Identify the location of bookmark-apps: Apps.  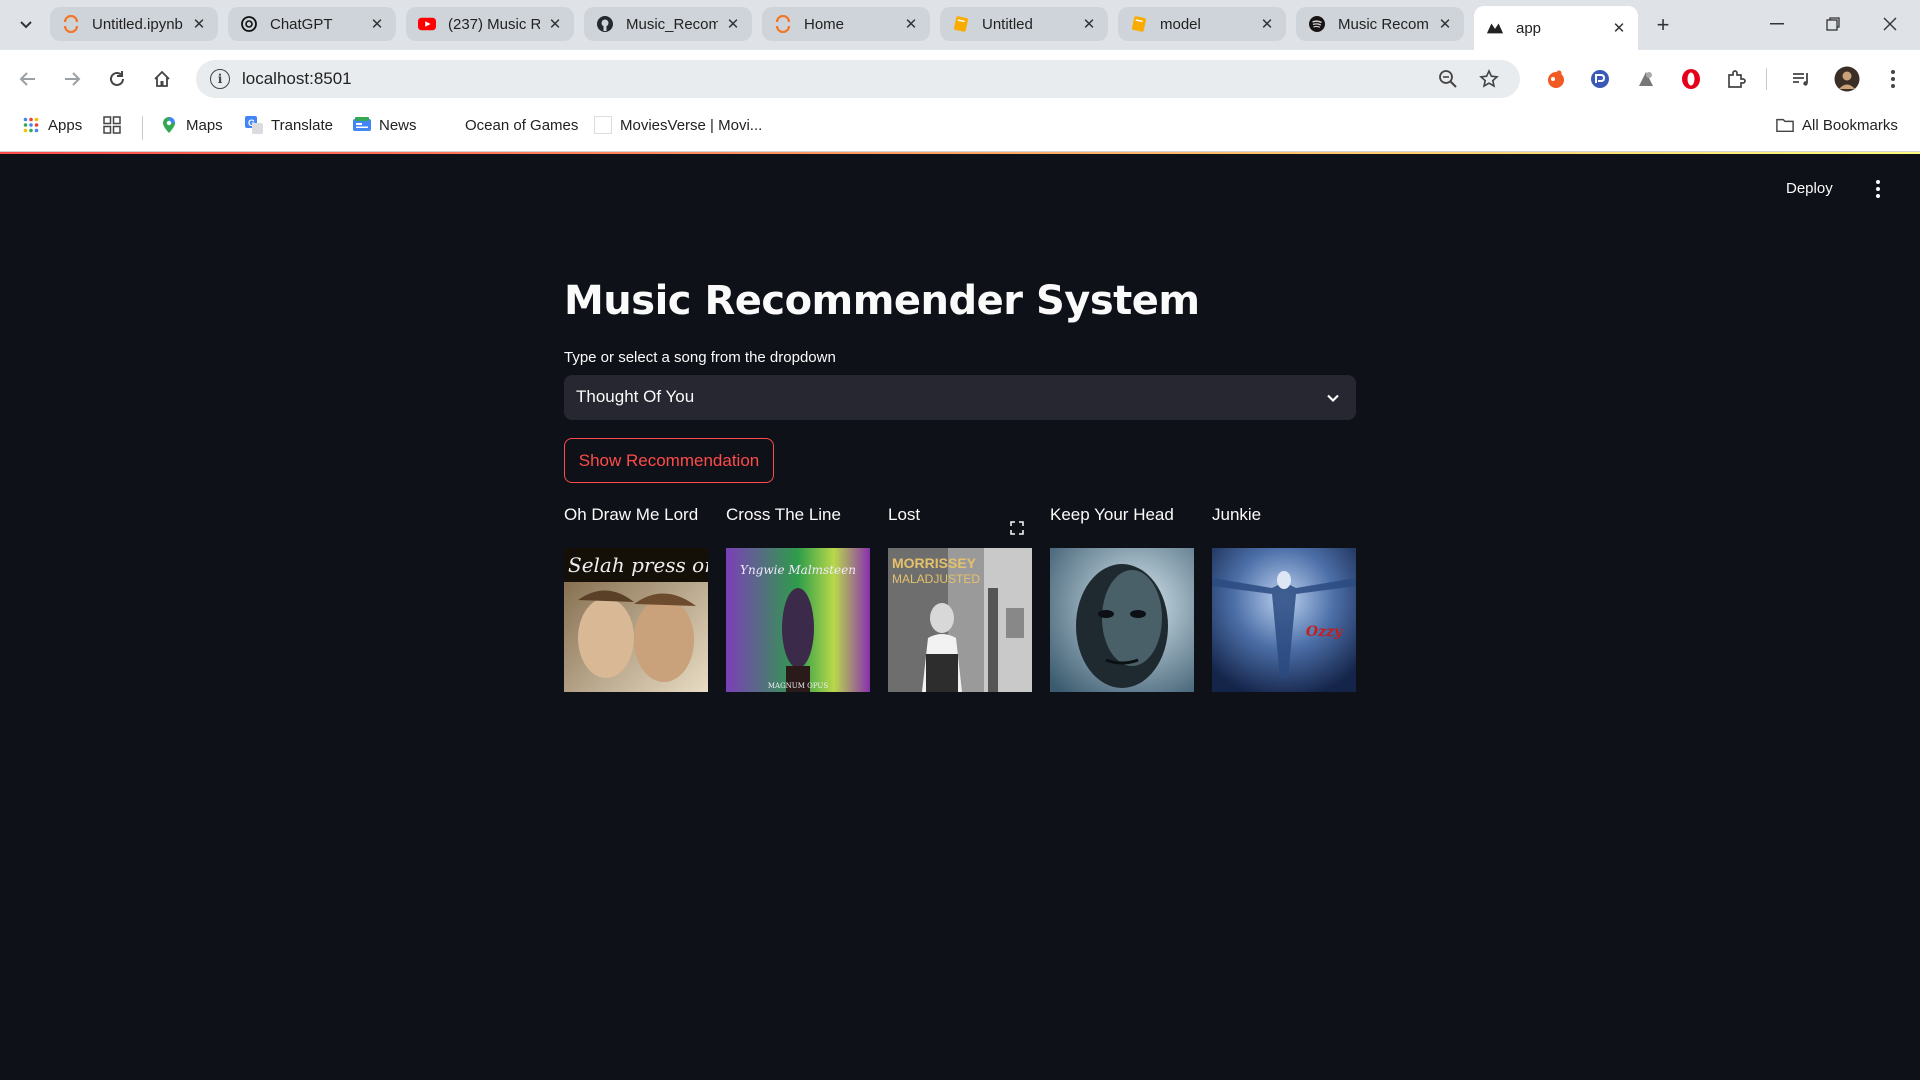
(52, 125).